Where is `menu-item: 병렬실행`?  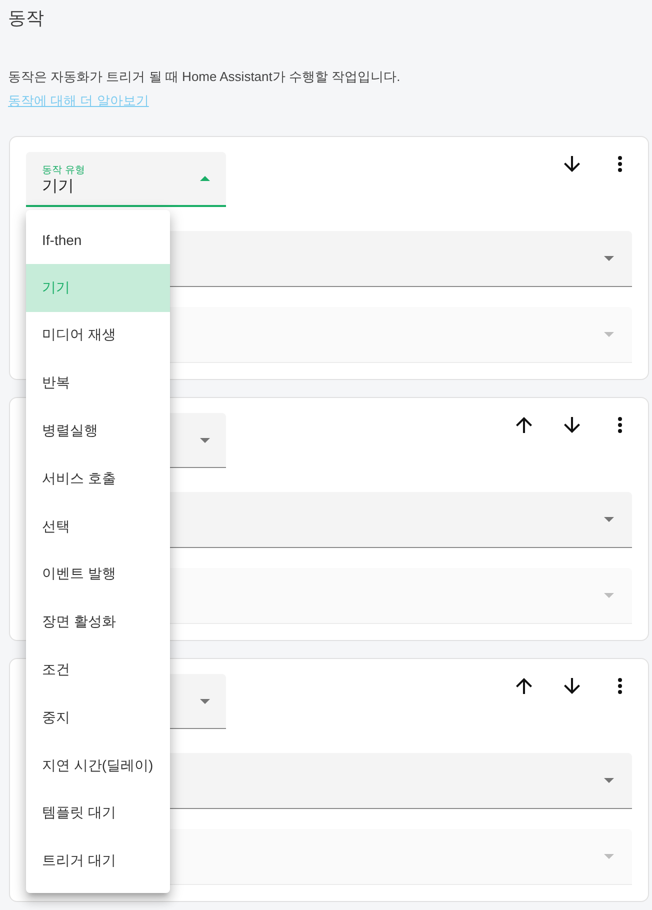
menu-item: 병렬실행 is located at coordinates (98, 431).